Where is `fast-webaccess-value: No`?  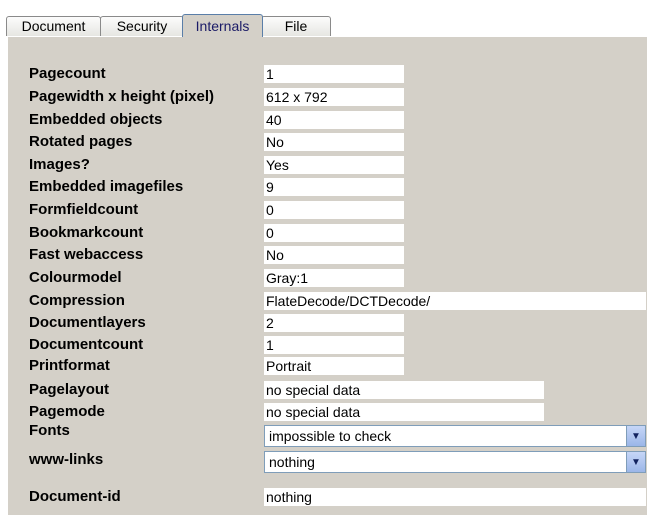
fast-webaccess-value: No is located at coordinates (334, 255).